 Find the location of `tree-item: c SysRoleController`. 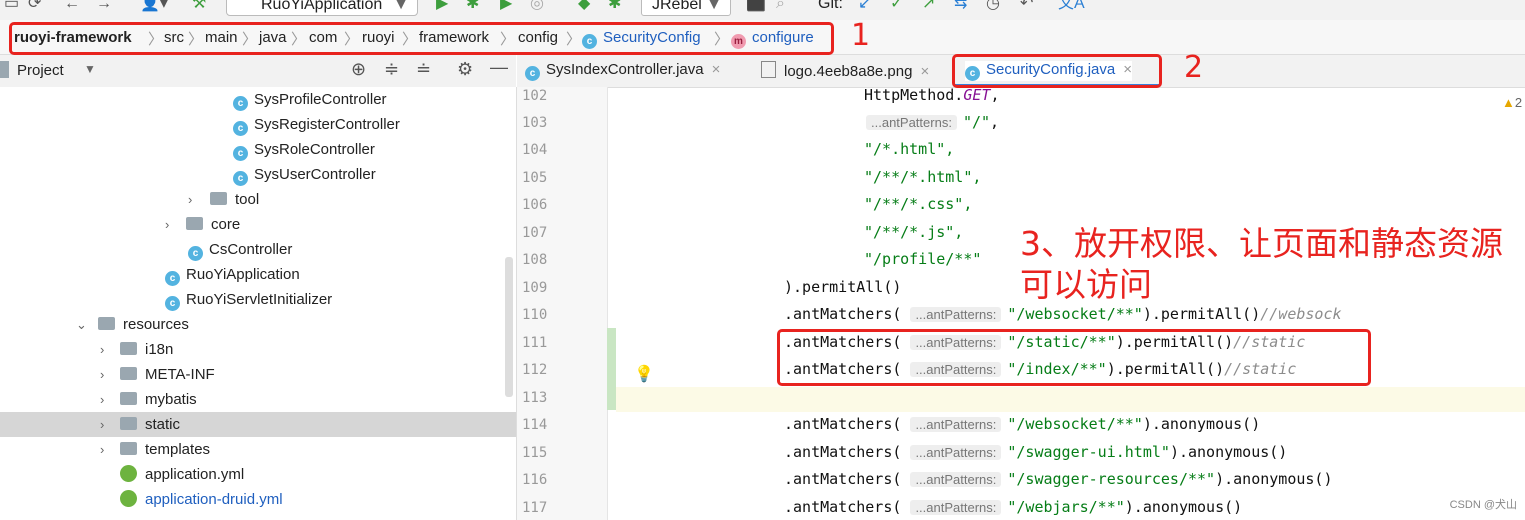

tree-item: c SysRoleController is located at coordinates (258, 149).